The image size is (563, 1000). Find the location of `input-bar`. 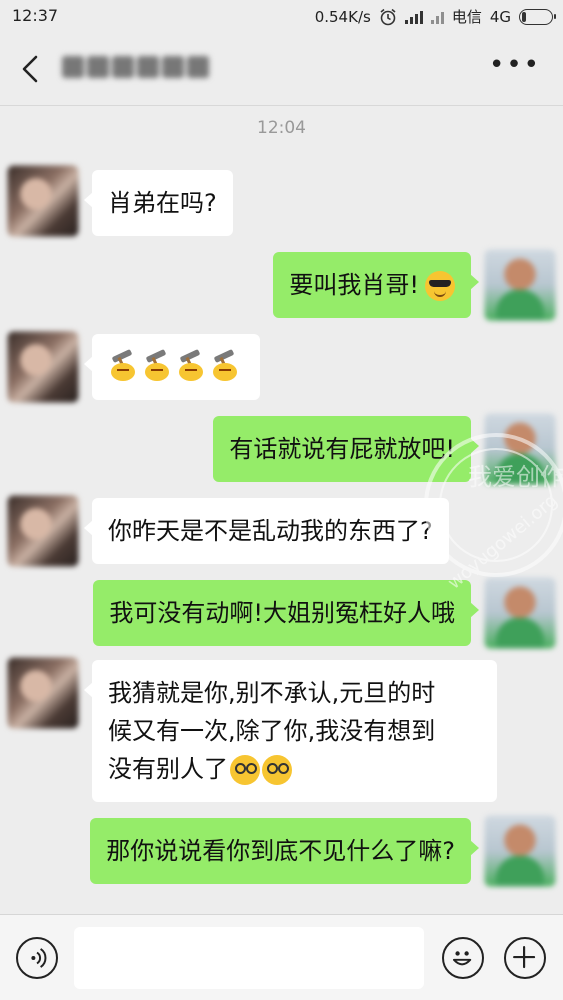

input-bar is located at coordinates (281, 957).